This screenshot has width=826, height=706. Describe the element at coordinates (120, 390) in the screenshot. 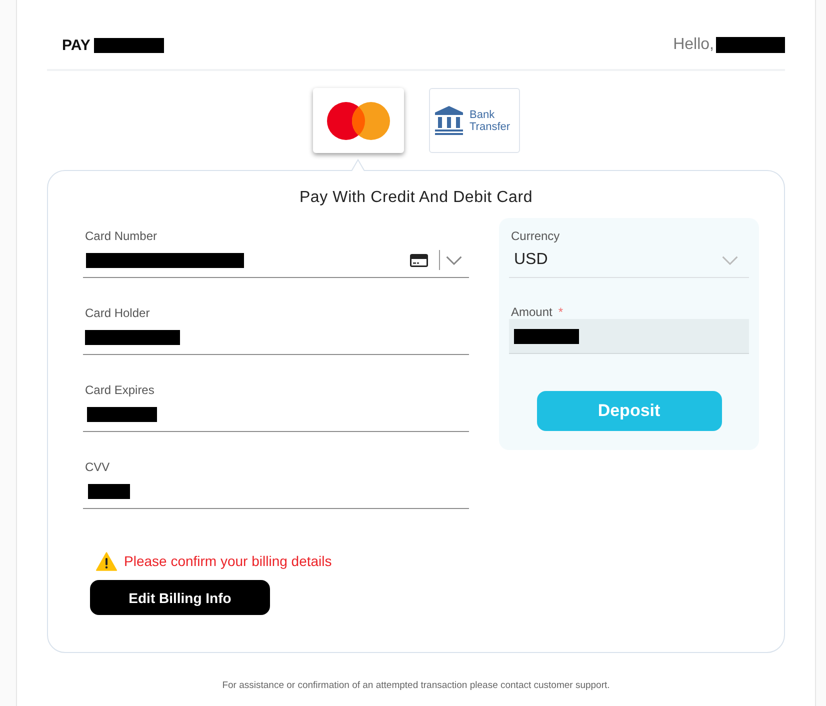

I see `field-label: Card Expires` at that location.